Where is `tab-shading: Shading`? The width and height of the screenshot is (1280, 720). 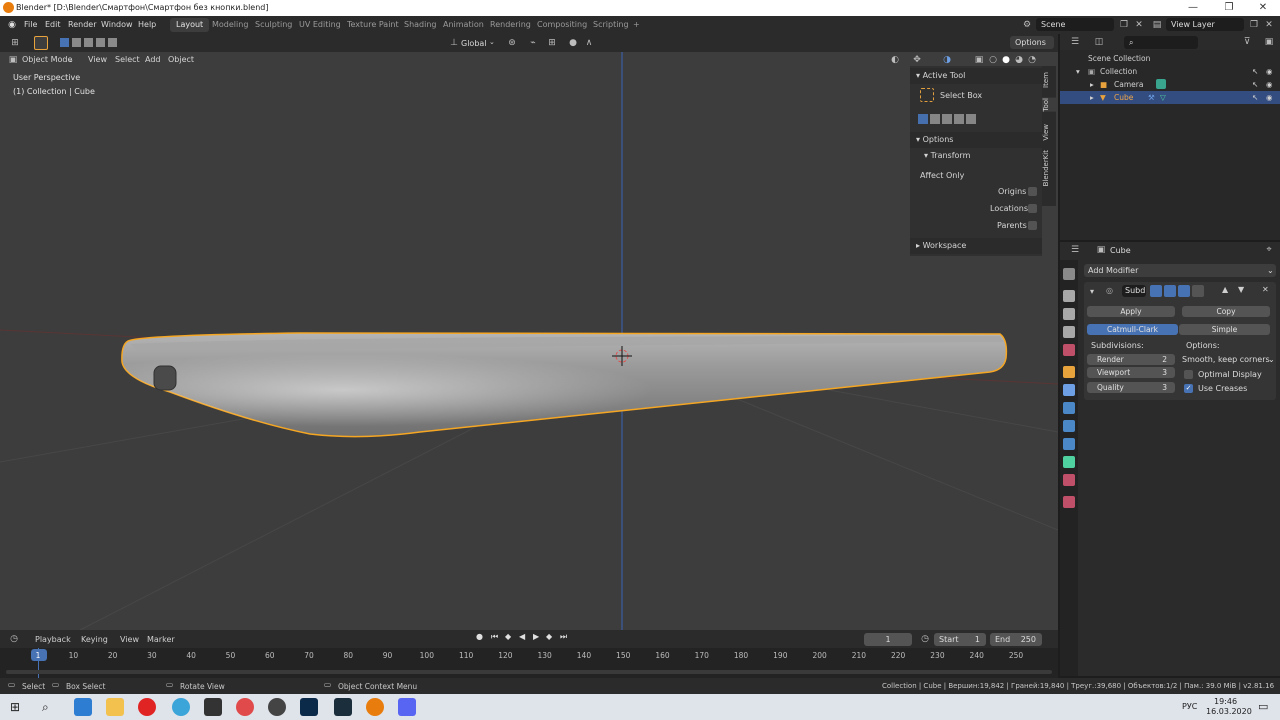 tab-shading: Shading is located at coordinates (420, 25).